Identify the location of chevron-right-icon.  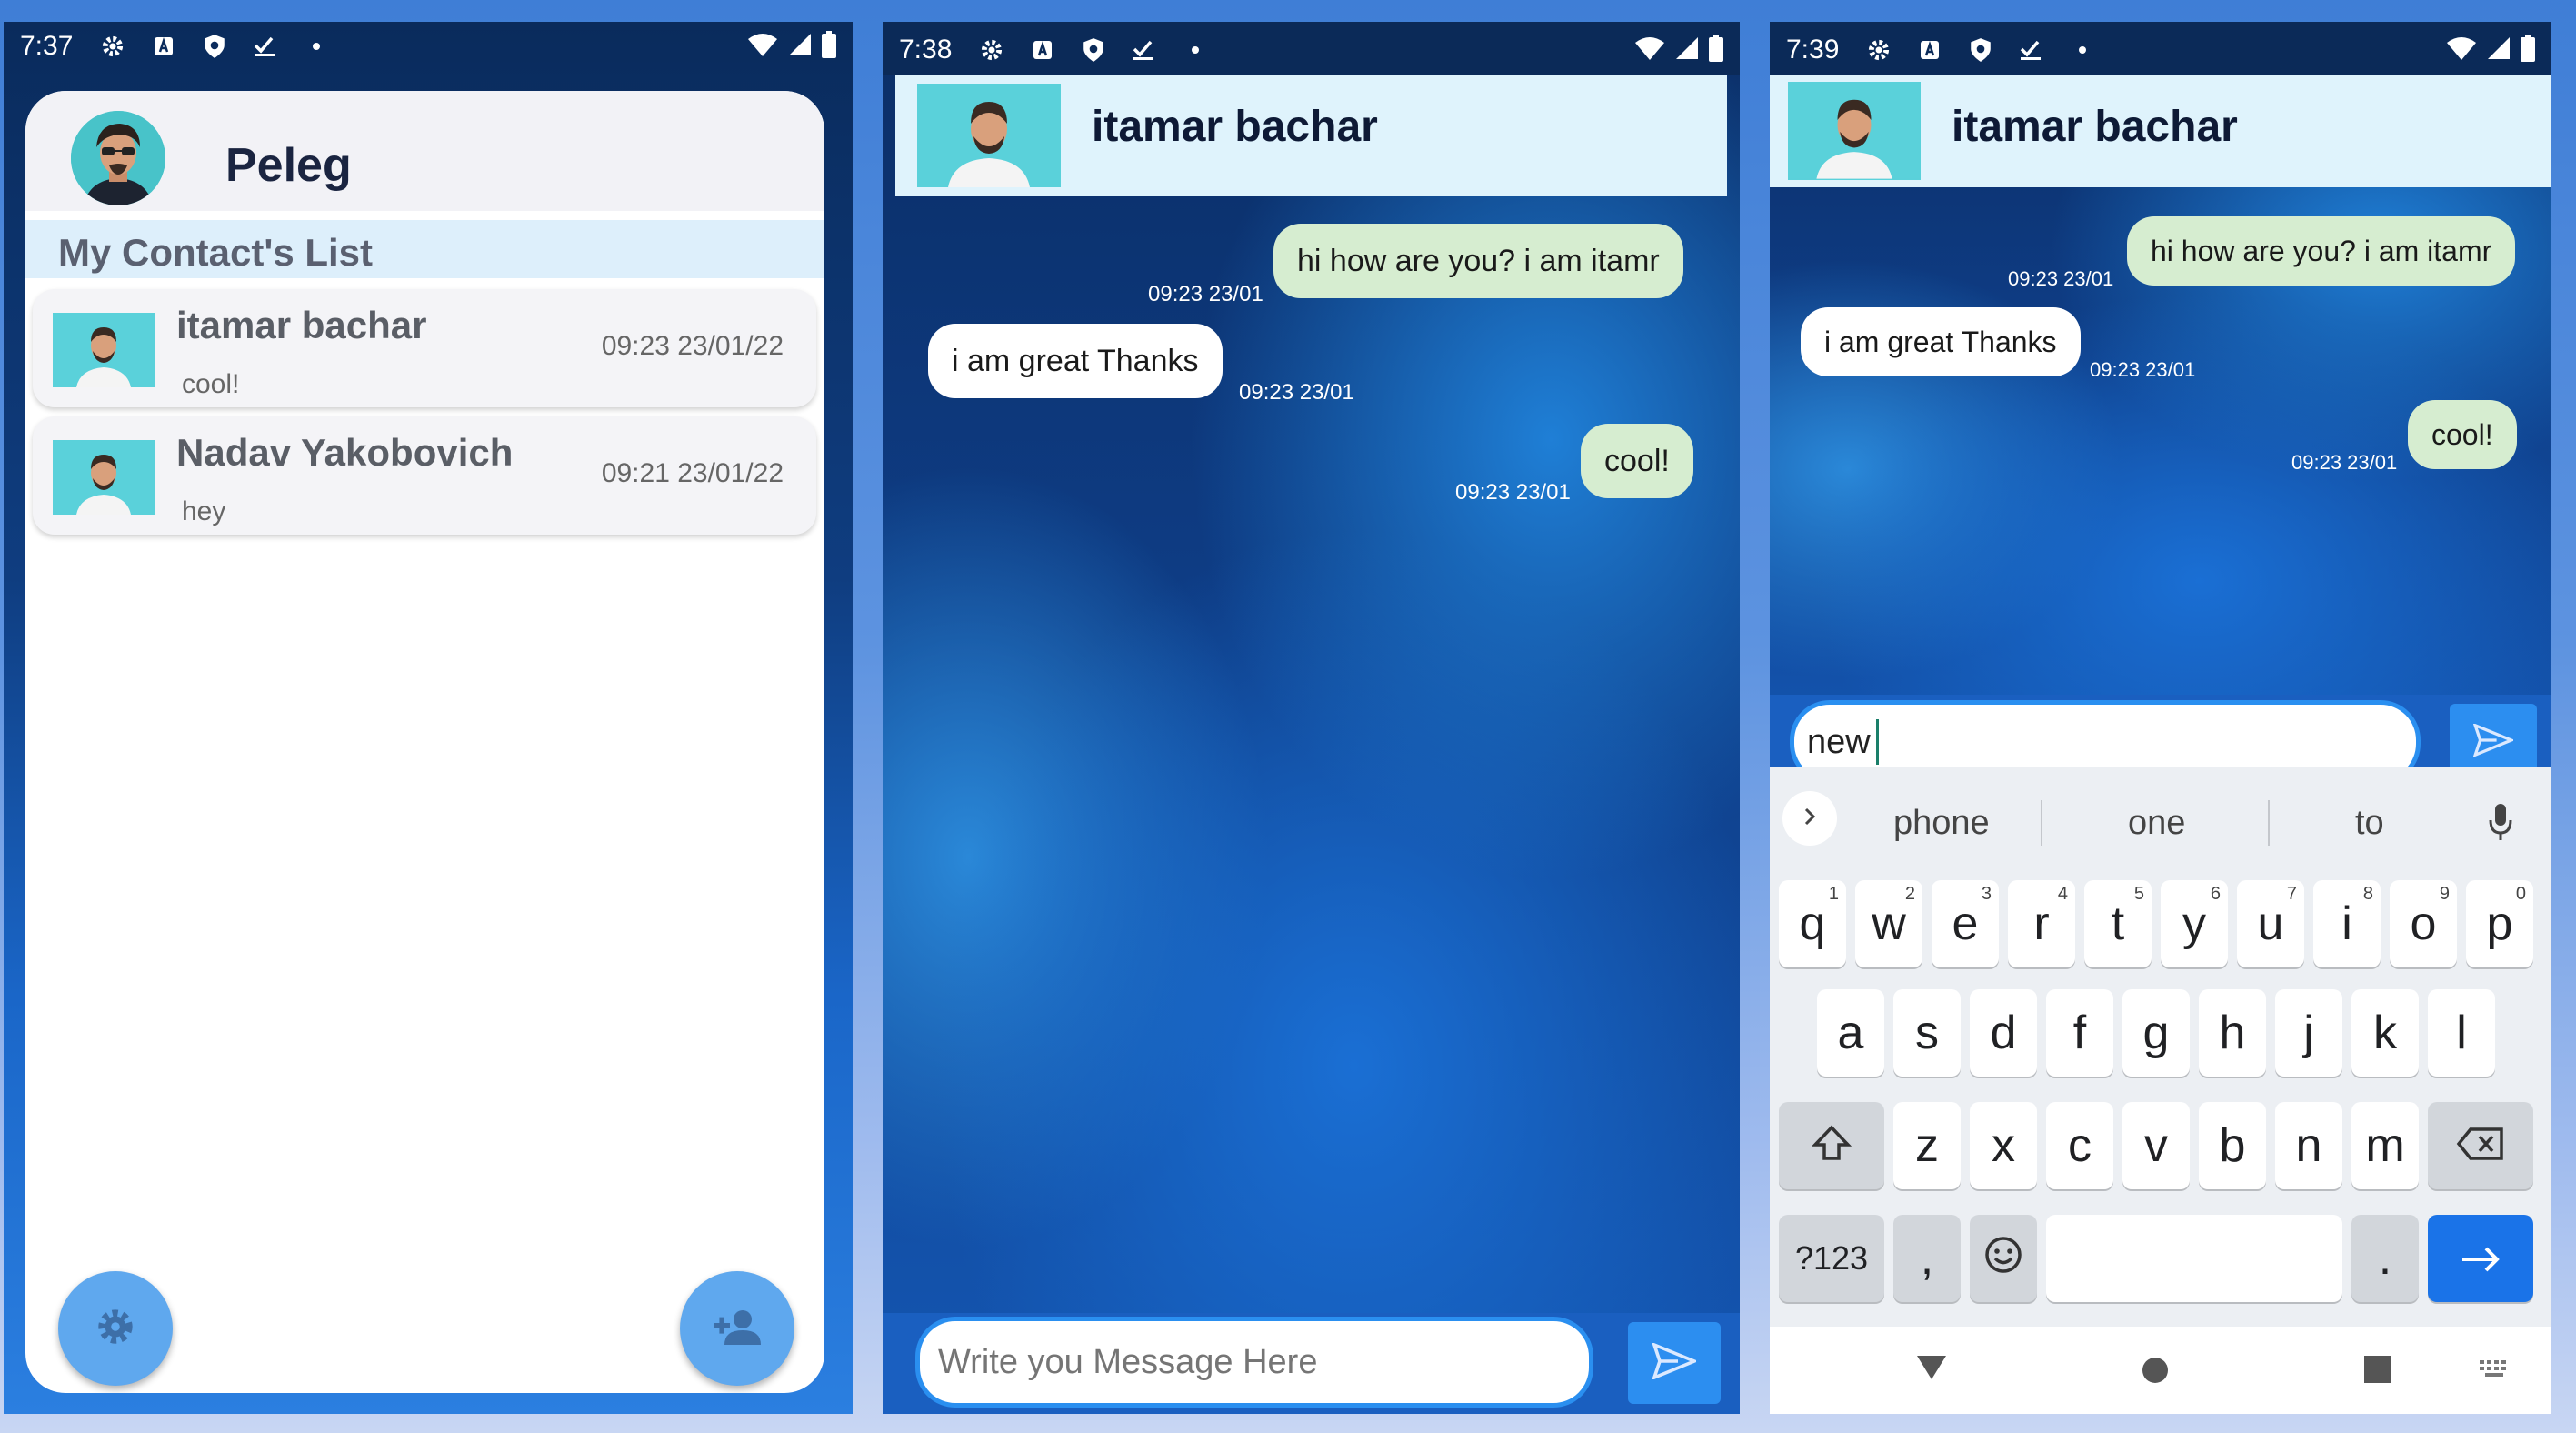
(1810, 819).